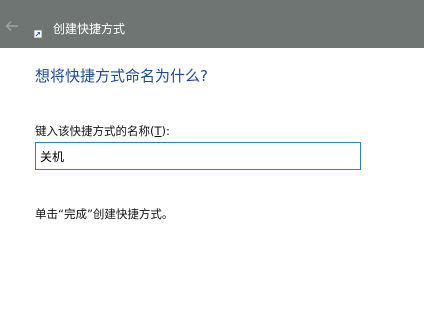 This screenshot has width=424, height=326. I want to click on title-bar: 创建快捷方式, so click(212, 24).